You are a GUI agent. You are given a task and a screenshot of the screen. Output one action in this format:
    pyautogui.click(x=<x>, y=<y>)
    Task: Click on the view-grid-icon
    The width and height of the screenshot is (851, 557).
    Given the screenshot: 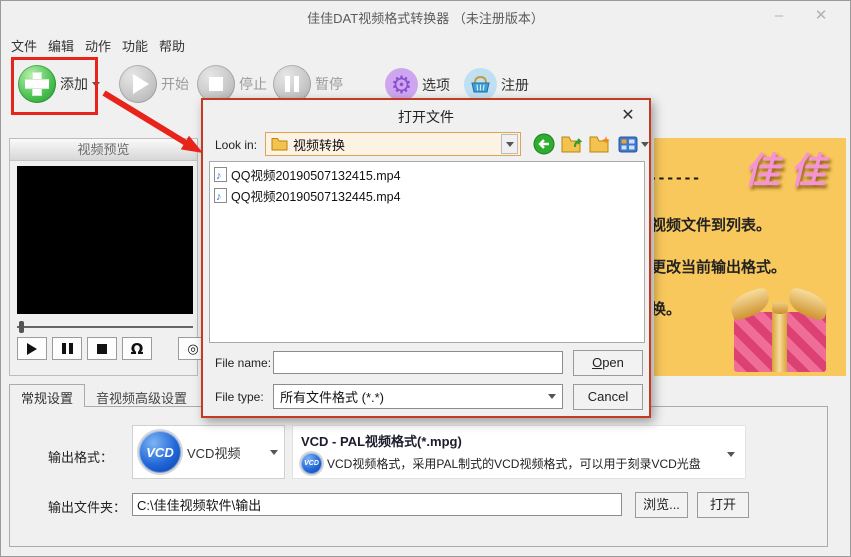 What is the action you would take?
    pyautogui.click(x=628, y=144)
    